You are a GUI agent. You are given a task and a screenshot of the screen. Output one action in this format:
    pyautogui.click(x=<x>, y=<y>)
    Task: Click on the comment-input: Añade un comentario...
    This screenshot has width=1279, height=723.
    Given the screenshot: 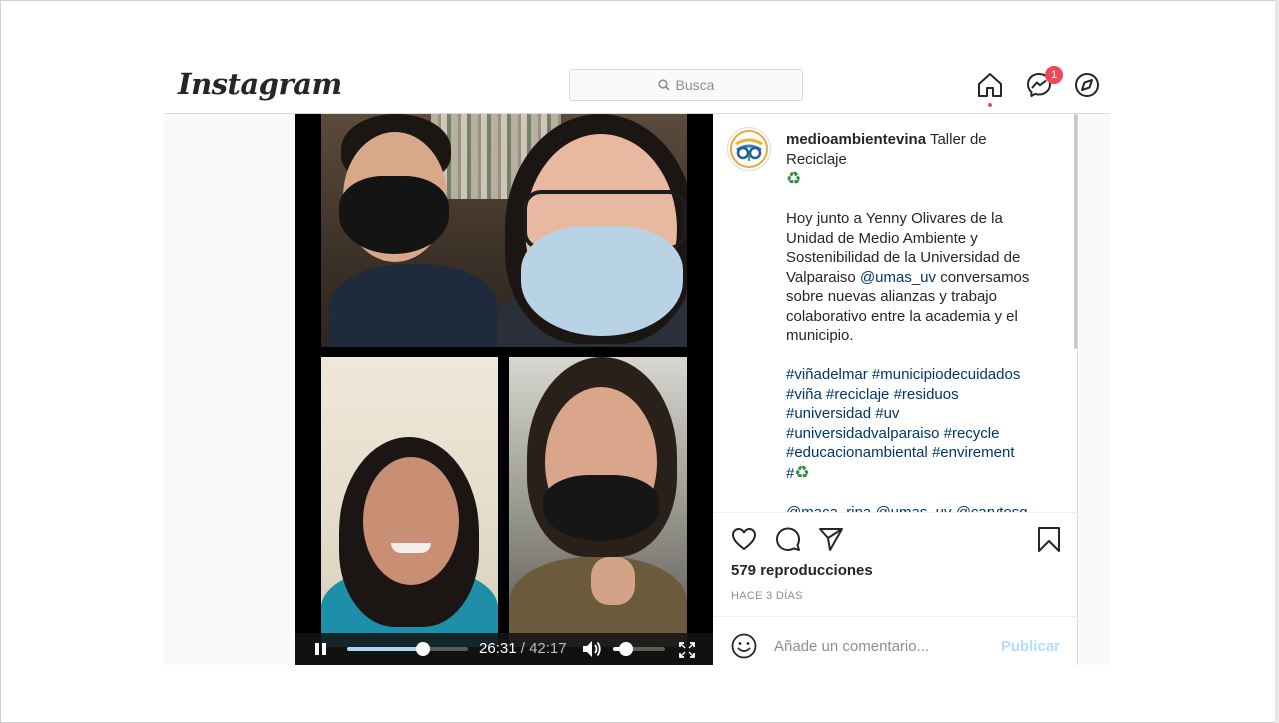 What is the action you would take?
    pyautogui.click(x=851, y=646)
    